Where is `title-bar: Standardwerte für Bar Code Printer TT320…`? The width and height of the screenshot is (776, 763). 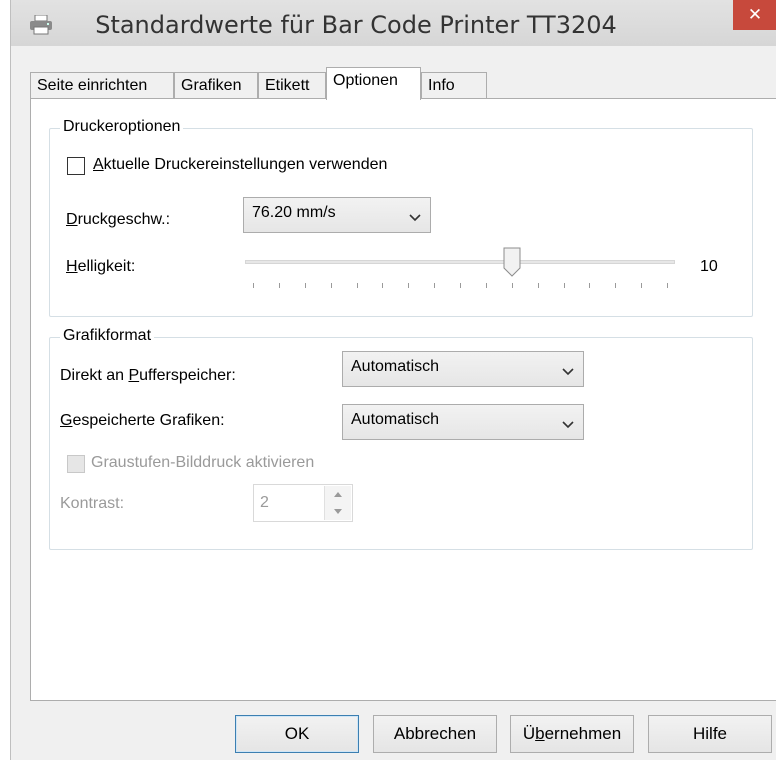 title-bar: Standardwerte für Bar Code Printer TT320… is located at coordinates (393, 23).